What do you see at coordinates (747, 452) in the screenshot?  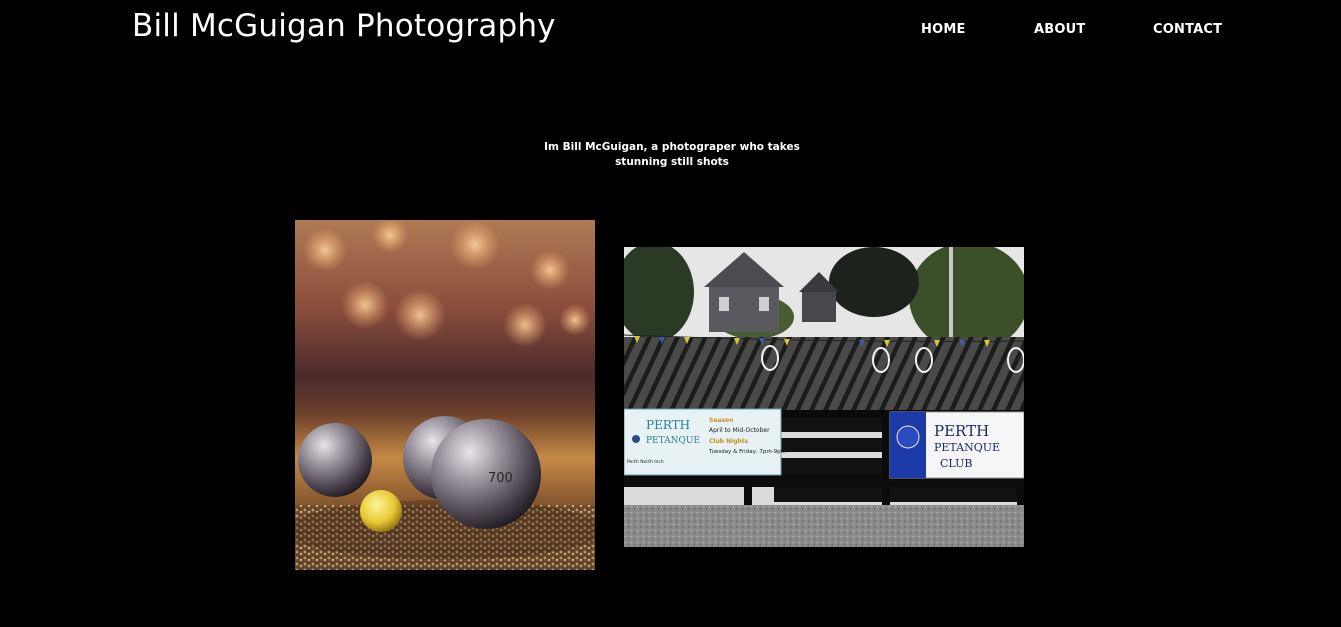 I see `left-banner-nights: Tuesday & Friday, 7pm-9pm` at bounding box center [747, 452].